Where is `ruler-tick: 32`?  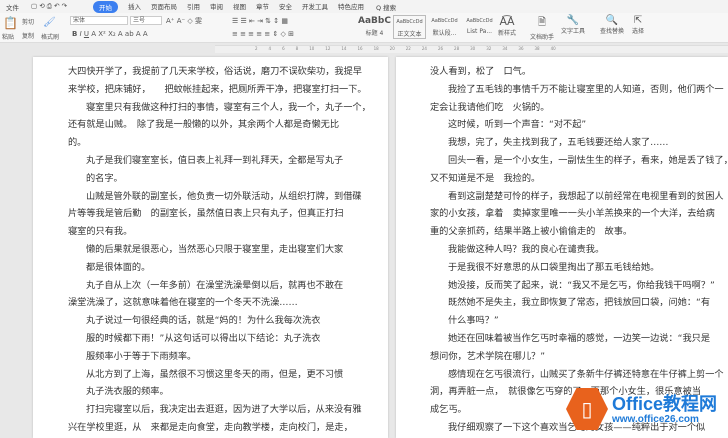
ruler-tick: 32 is located at coordinates (489, 48).